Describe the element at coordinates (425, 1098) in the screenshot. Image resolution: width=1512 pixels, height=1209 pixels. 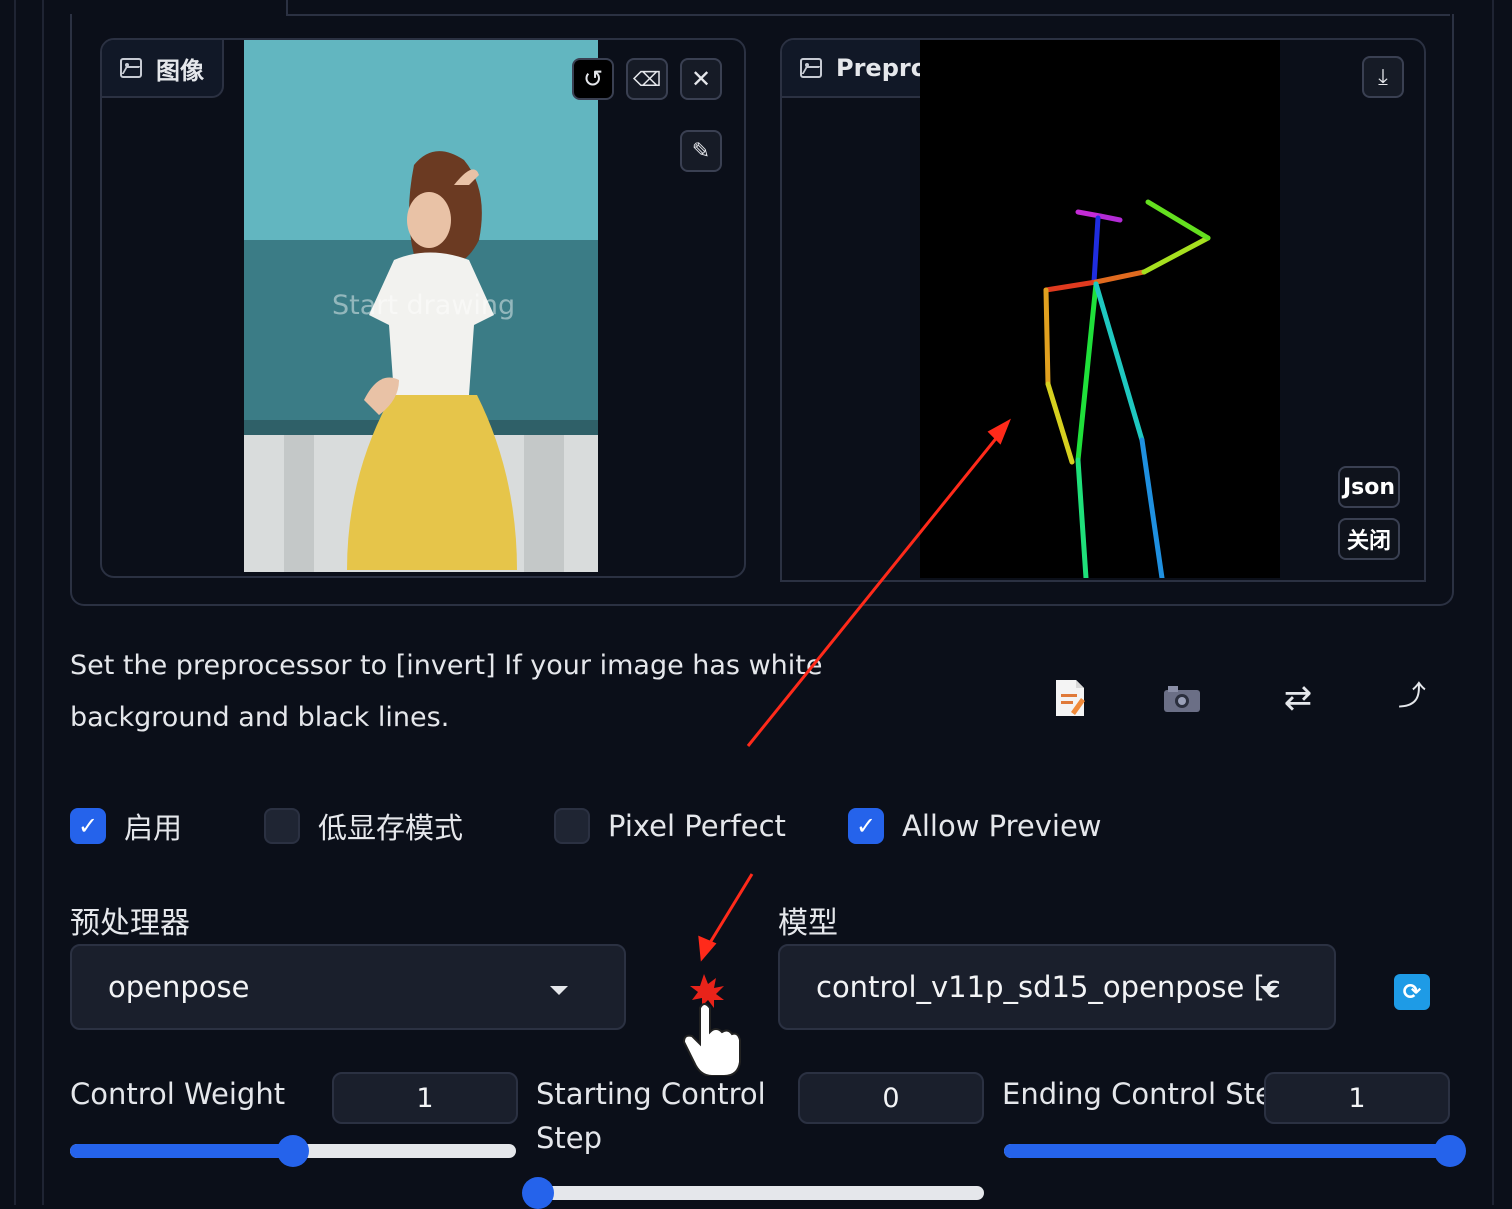
I see `control-weight-input: 1` at that location.